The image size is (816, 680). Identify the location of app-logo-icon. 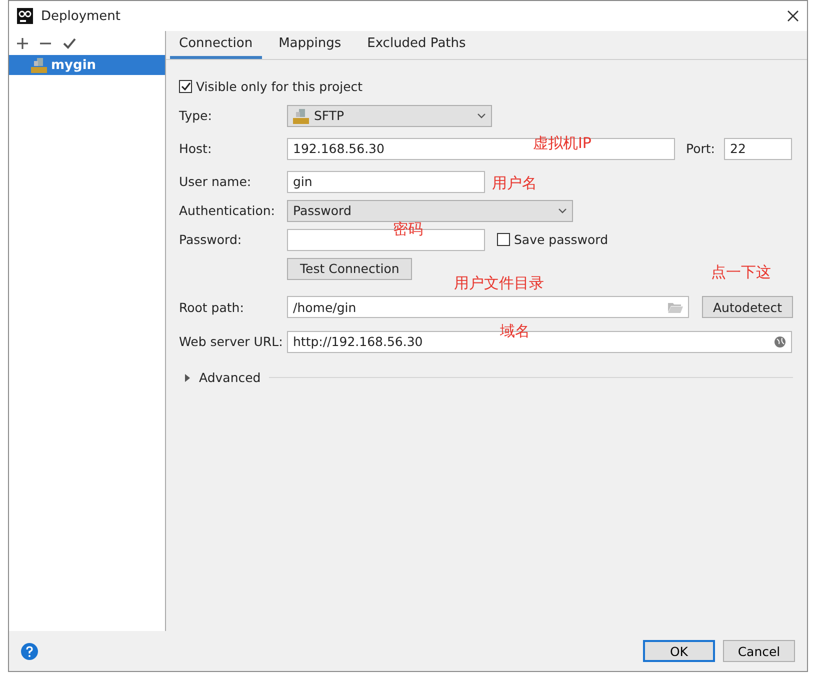
(25, 16).